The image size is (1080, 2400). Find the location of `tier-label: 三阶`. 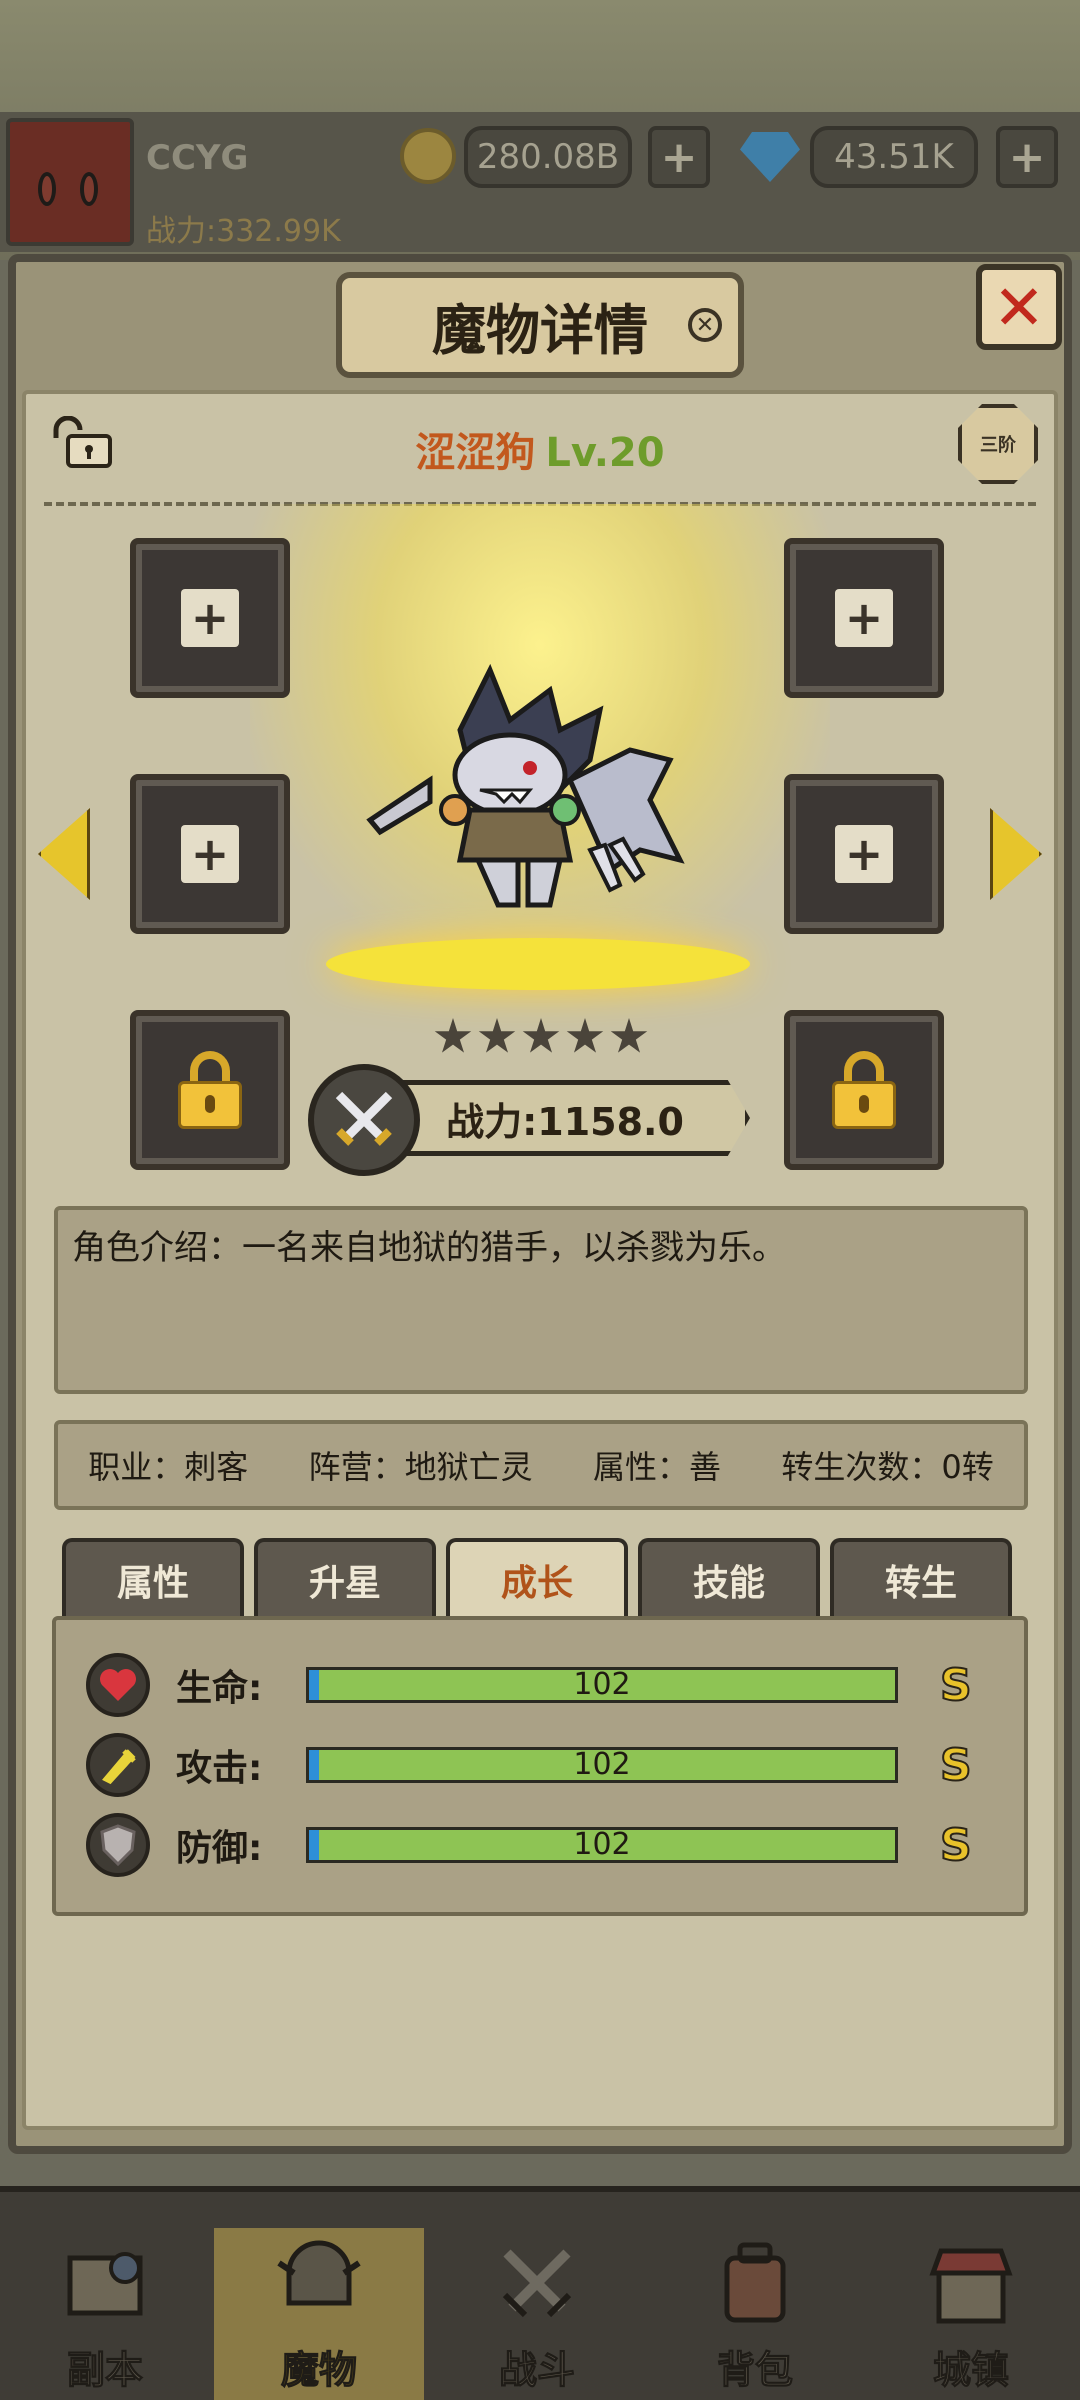

tier-label: 三阶 is located at coordinates (998, 445).